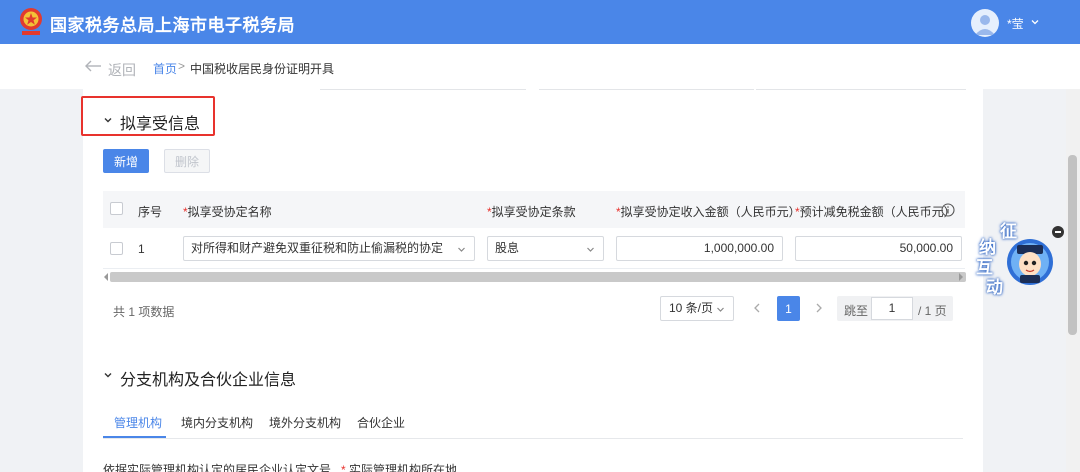 The width and height of the screenshot is (1080, 472). I want to click on tab-domestic-branch: 境内分支机构, so click(217, 422).